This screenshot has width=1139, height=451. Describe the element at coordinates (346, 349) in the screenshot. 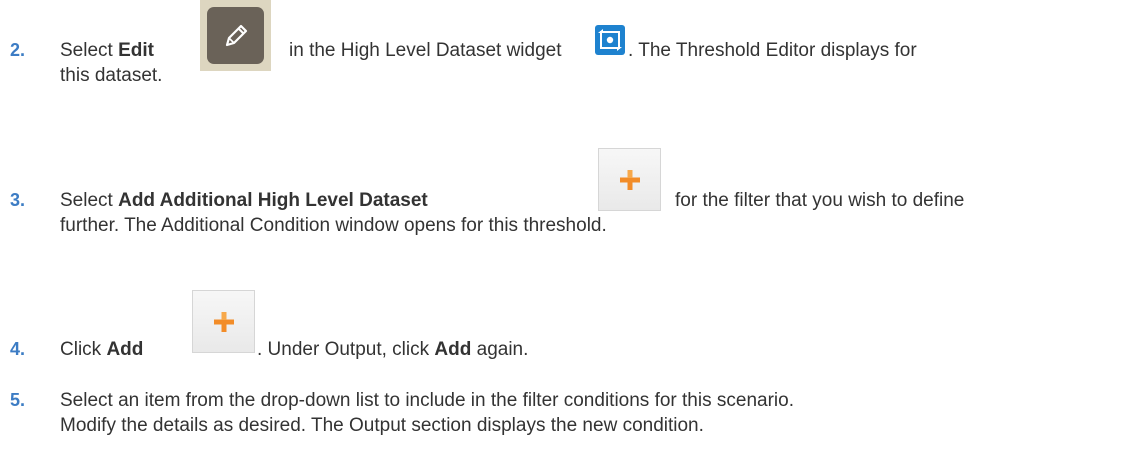

I see `step-text: . Under Output, click` at that location.